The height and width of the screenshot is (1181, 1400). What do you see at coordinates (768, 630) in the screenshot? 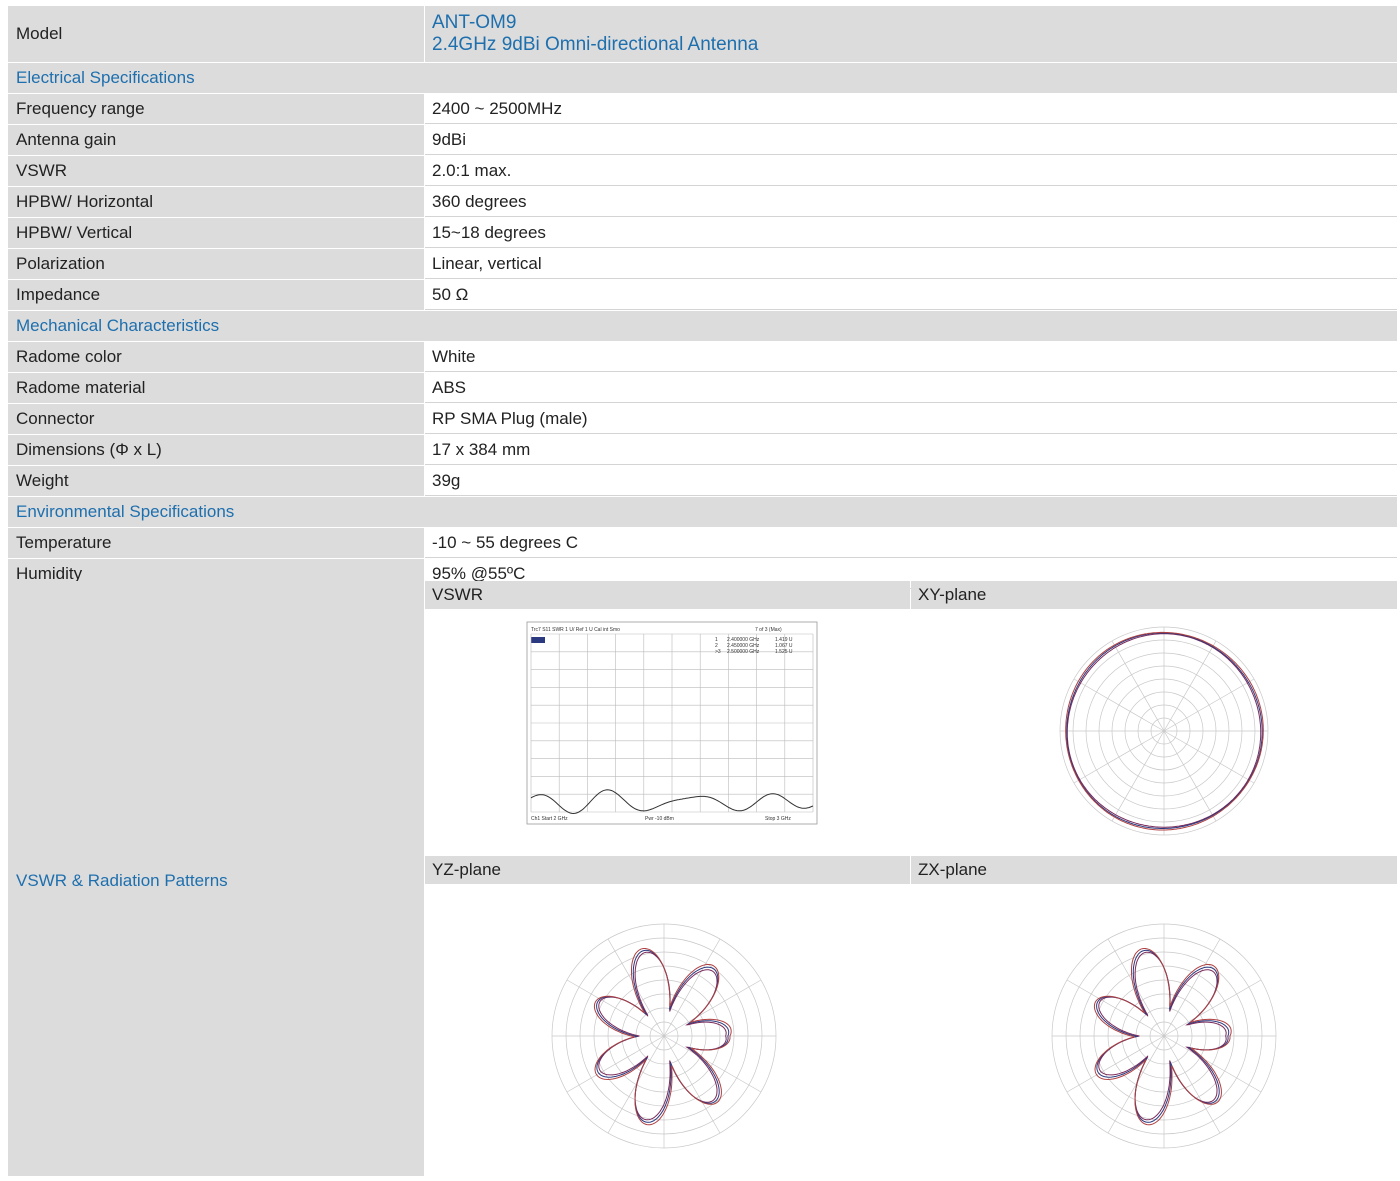
I see `vswr-plot-trace-count: 7 of 3 (Max)` at bounding box center [768, 630].